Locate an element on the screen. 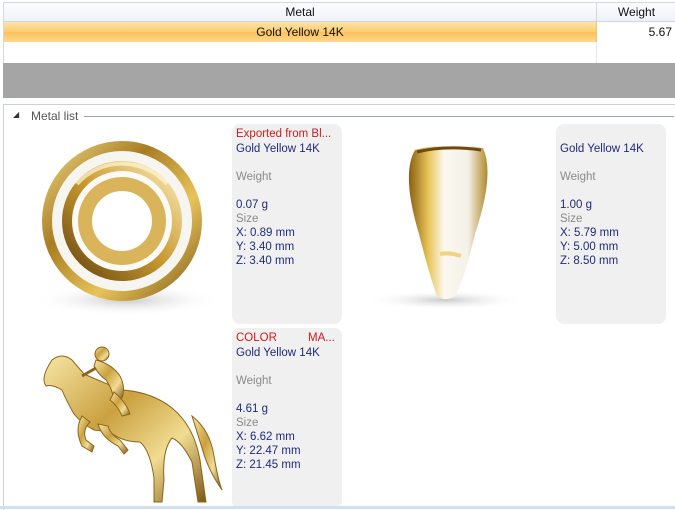 The height and width of the screenshot is (510, 675). card-size-x: X: 5.79 mm is located at coordinates (589, 233).